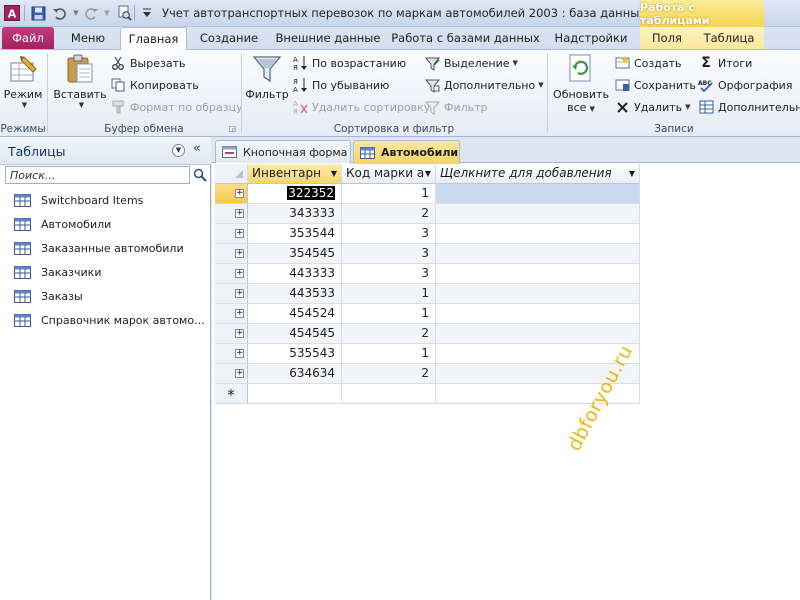 The height and width of the screenshot is (600, 800). What do you see at coordinates (389, 174) in the screenshot?
I see `column-header-brand-code: Код марки а ▼` at bounding box center [389, 174].